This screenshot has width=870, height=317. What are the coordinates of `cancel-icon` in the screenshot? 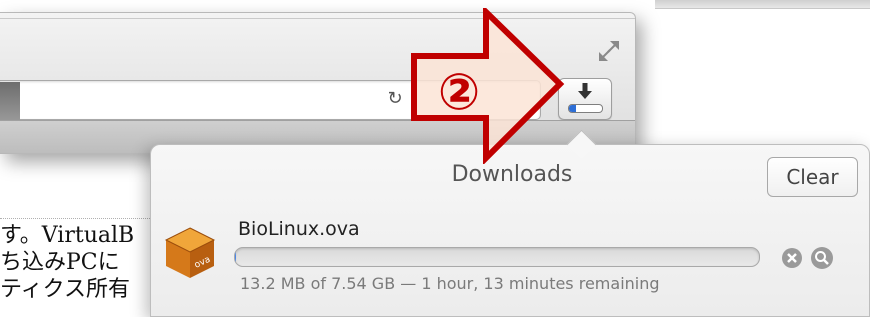 It's located at (792, 258).